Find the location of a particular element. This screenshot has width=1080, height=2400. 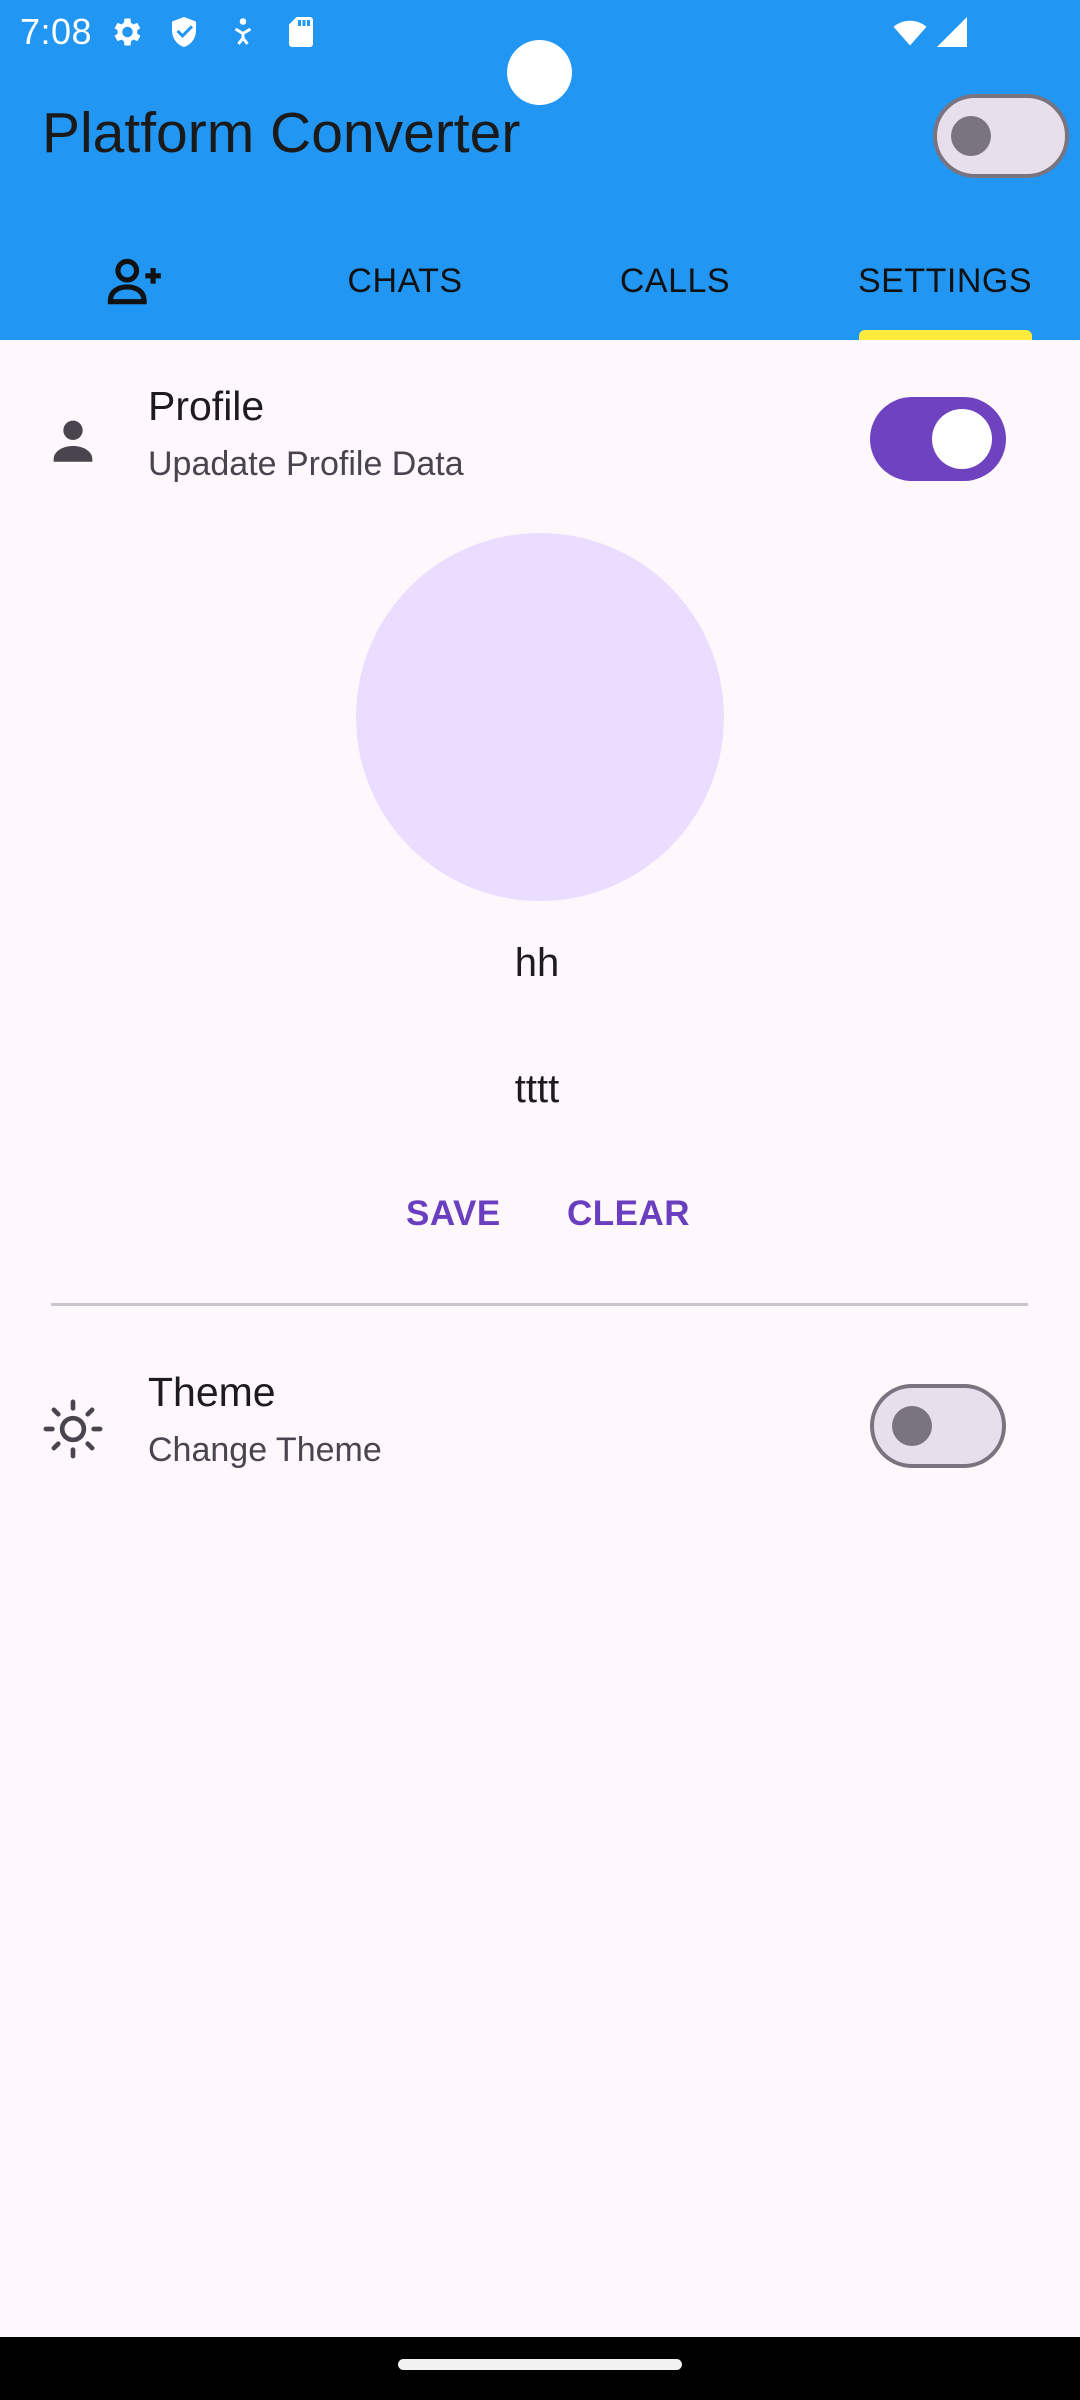

person-icon is located at coordinates (73, 441).